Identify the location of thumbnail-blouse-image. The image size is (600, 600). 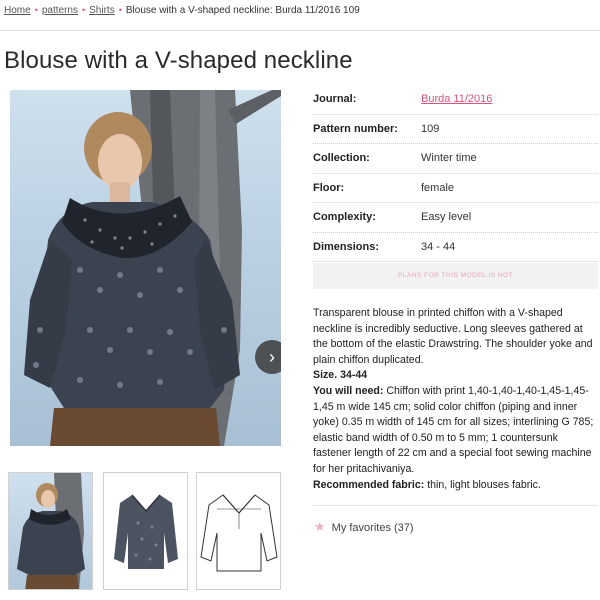
(146, 531).